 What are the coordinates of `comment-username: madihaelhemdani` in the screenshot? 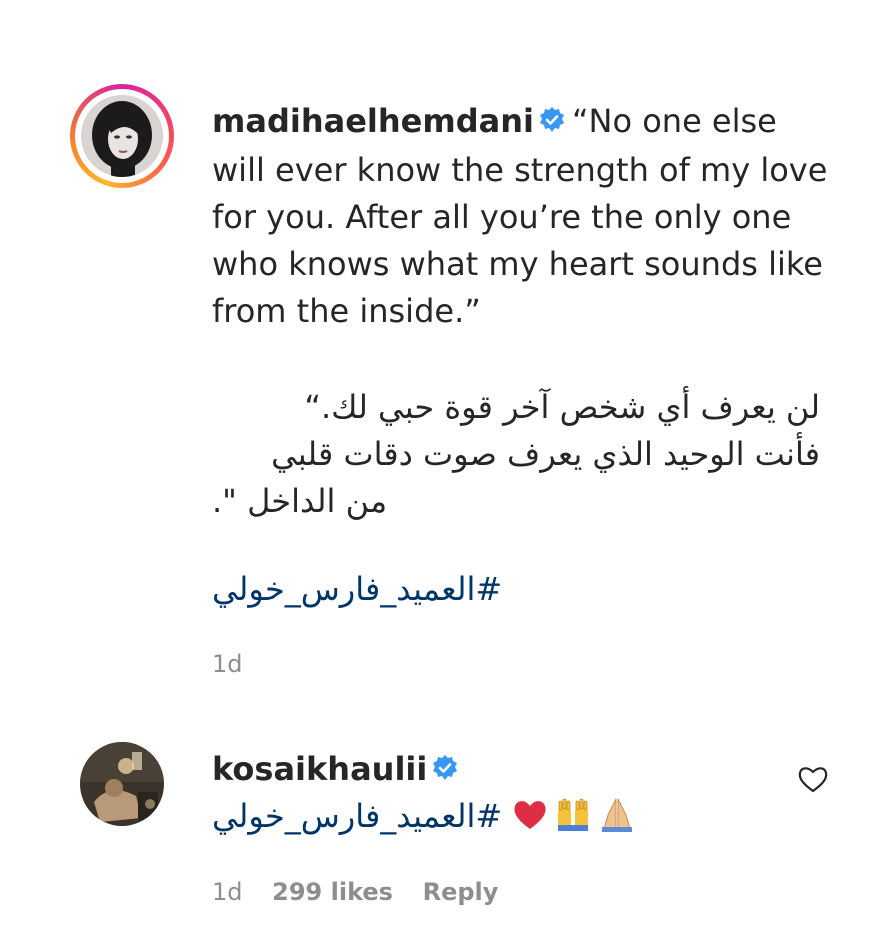 It's located at (373, 121).